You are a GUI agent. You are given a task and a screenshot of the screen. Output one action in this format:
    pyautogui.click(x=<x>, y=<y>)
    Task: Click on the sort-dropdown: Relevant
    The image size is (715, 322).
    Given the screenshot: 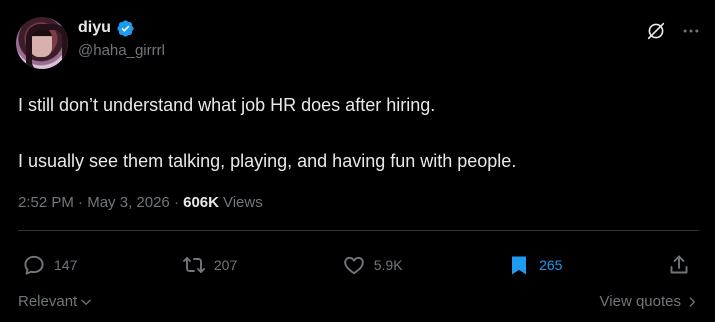 What is the action you would take?
    pyautogui.click(x=55, y=301)
    